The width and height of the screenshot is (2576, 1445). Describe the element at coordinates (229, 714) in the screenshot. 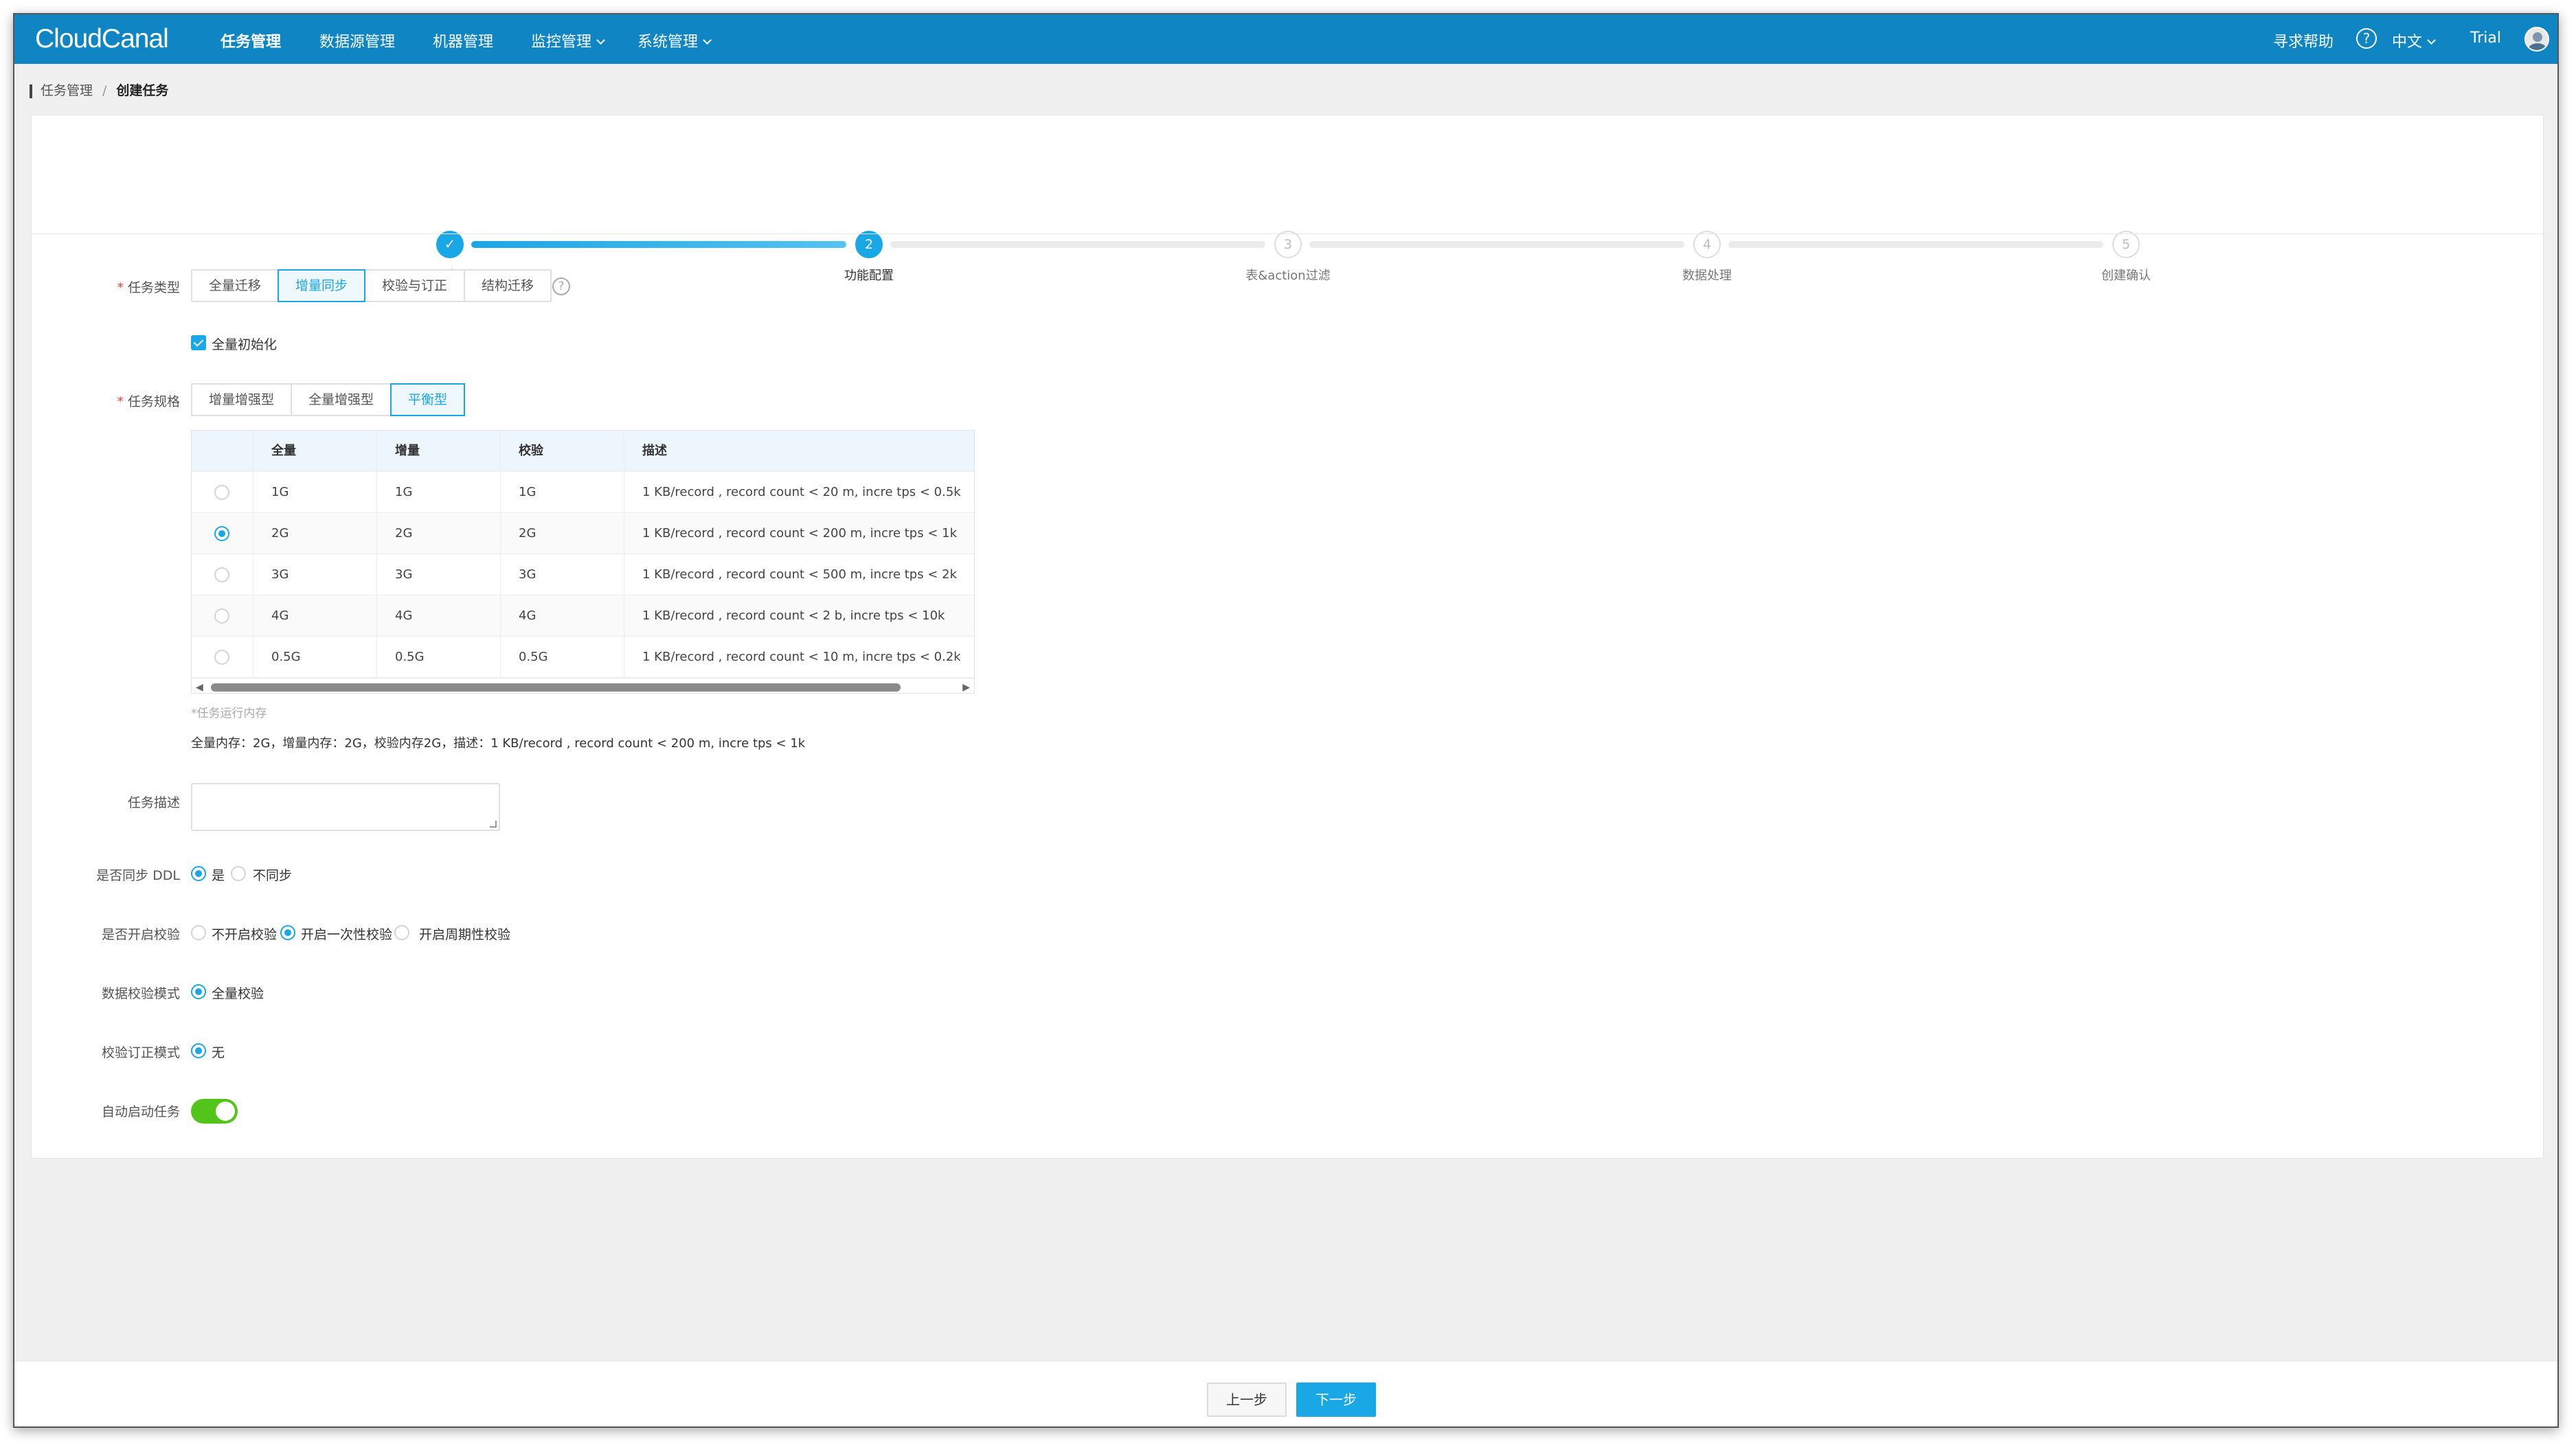

I see `memory-hint: *任务运行内存` at that location.